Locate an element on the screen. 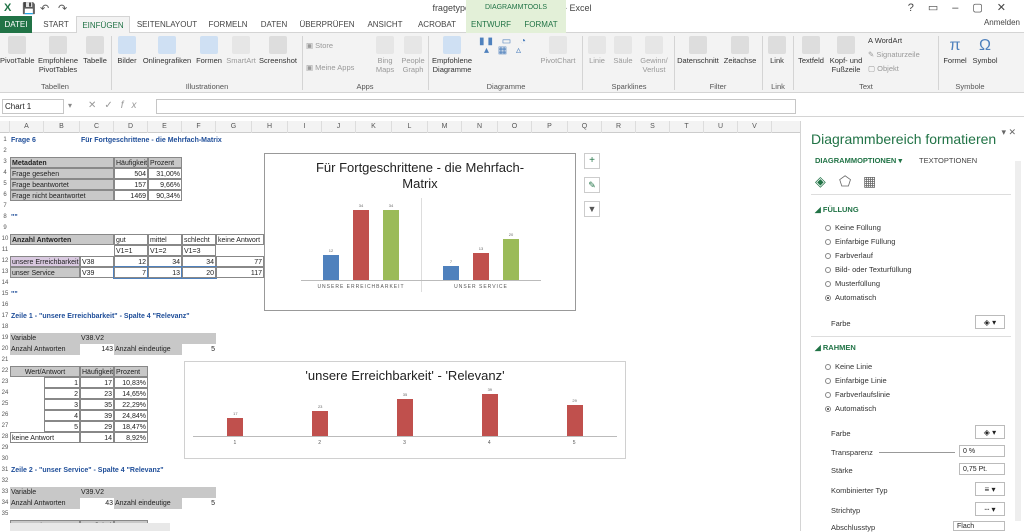  screenshot-button: Screenshot is located at coordinates (278, 50).